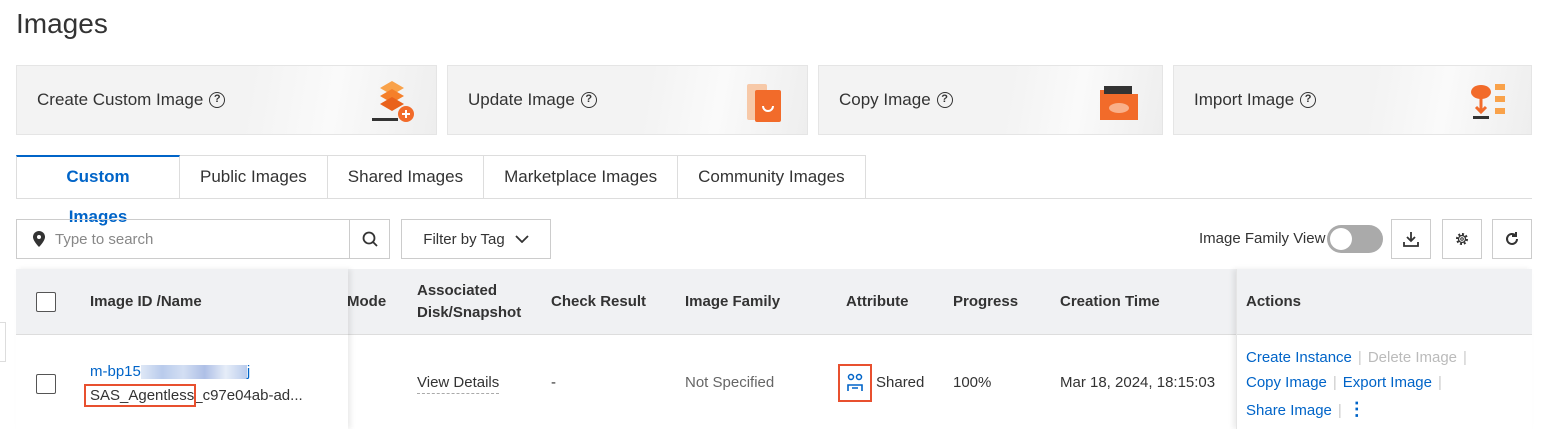 The image size is (1552, 429). I want to click on col-image-family: Image Family, so click(733, 301).